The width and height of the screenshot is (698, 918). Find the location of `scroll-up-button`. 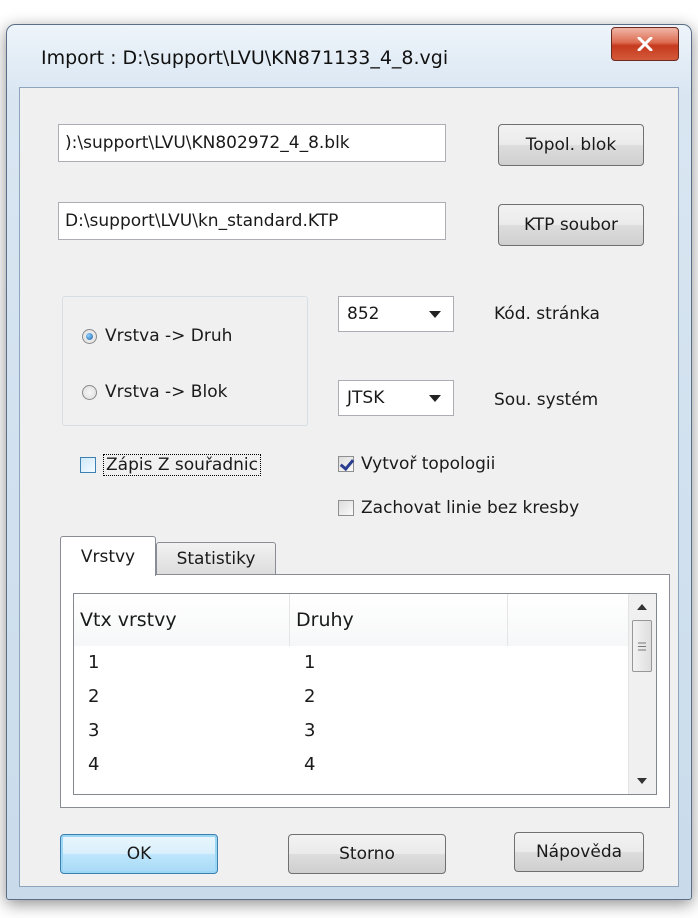

scroll-up-button is located at coordinates (642, 607).